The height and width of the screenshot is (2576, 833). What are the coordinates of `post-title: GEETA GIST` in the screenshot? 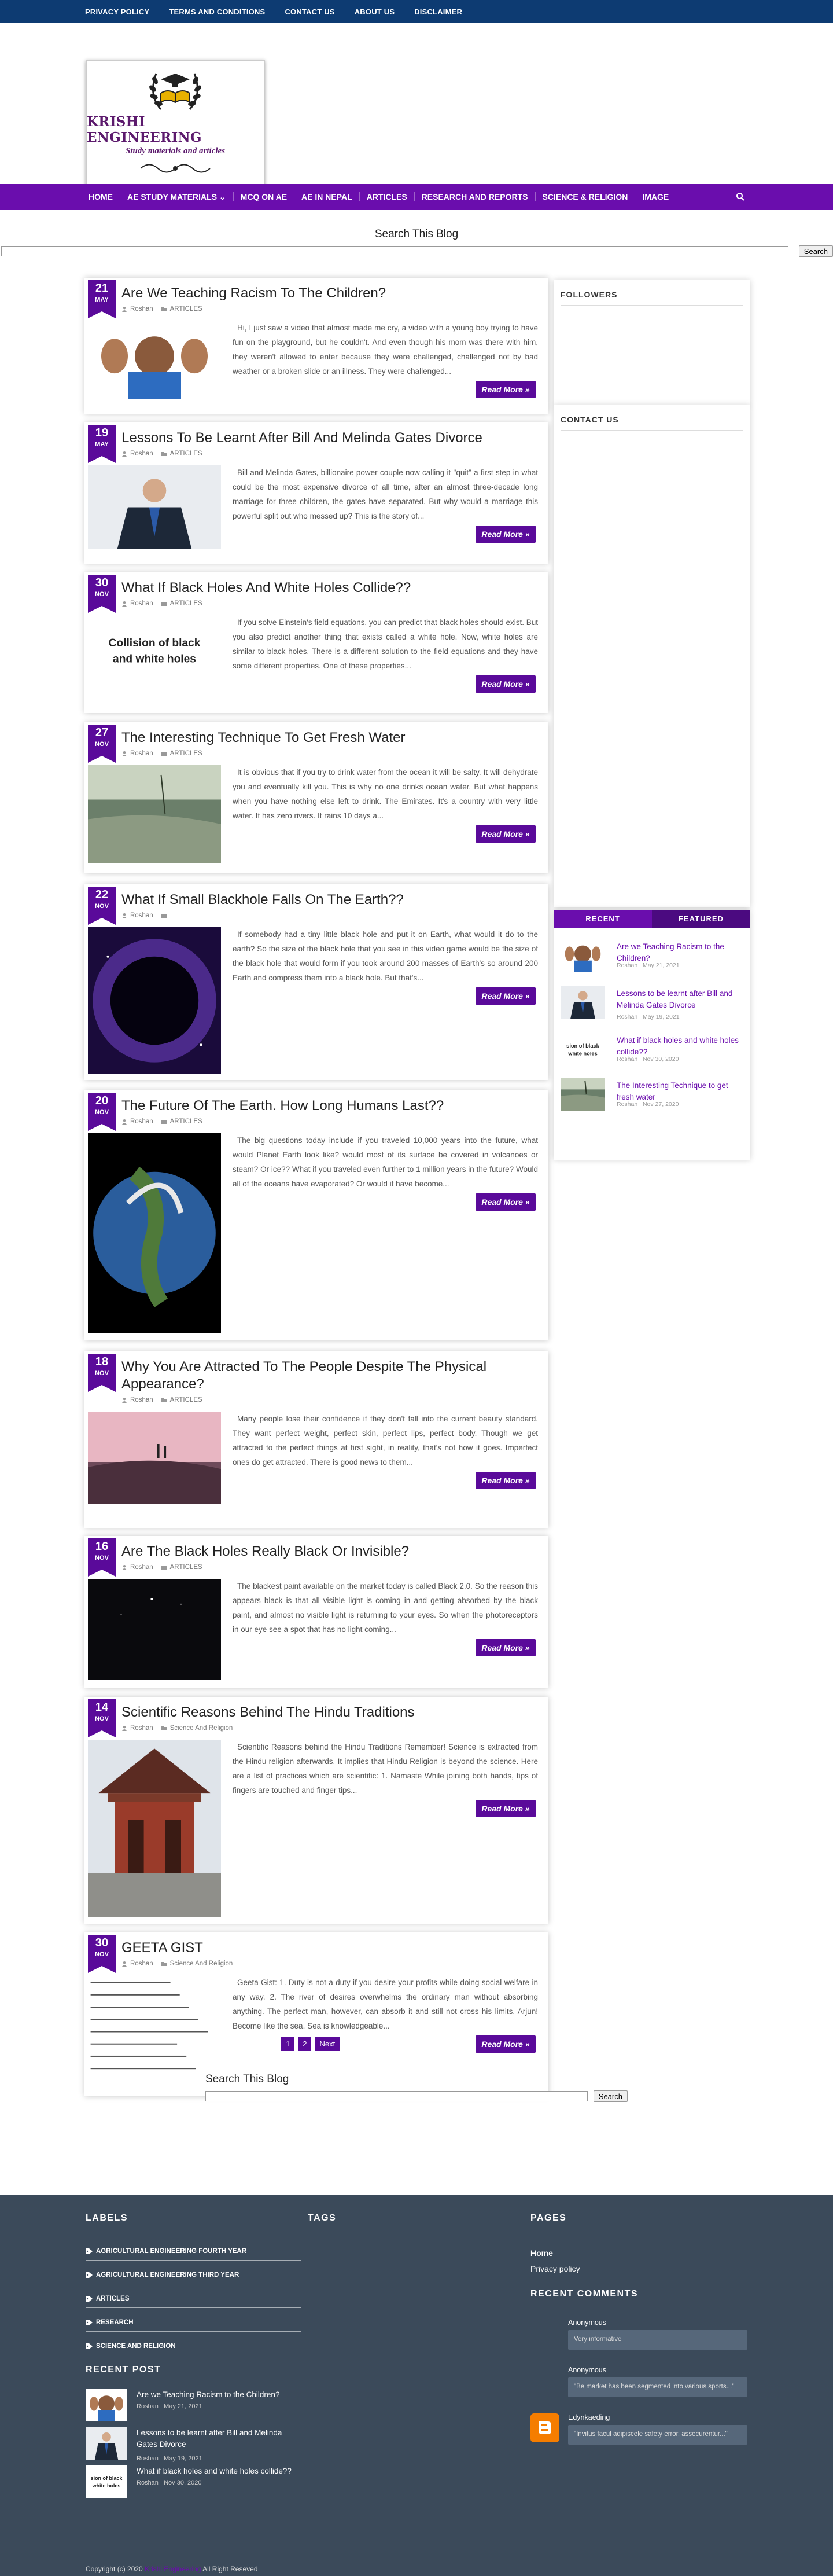 It's located at (329, 1948).